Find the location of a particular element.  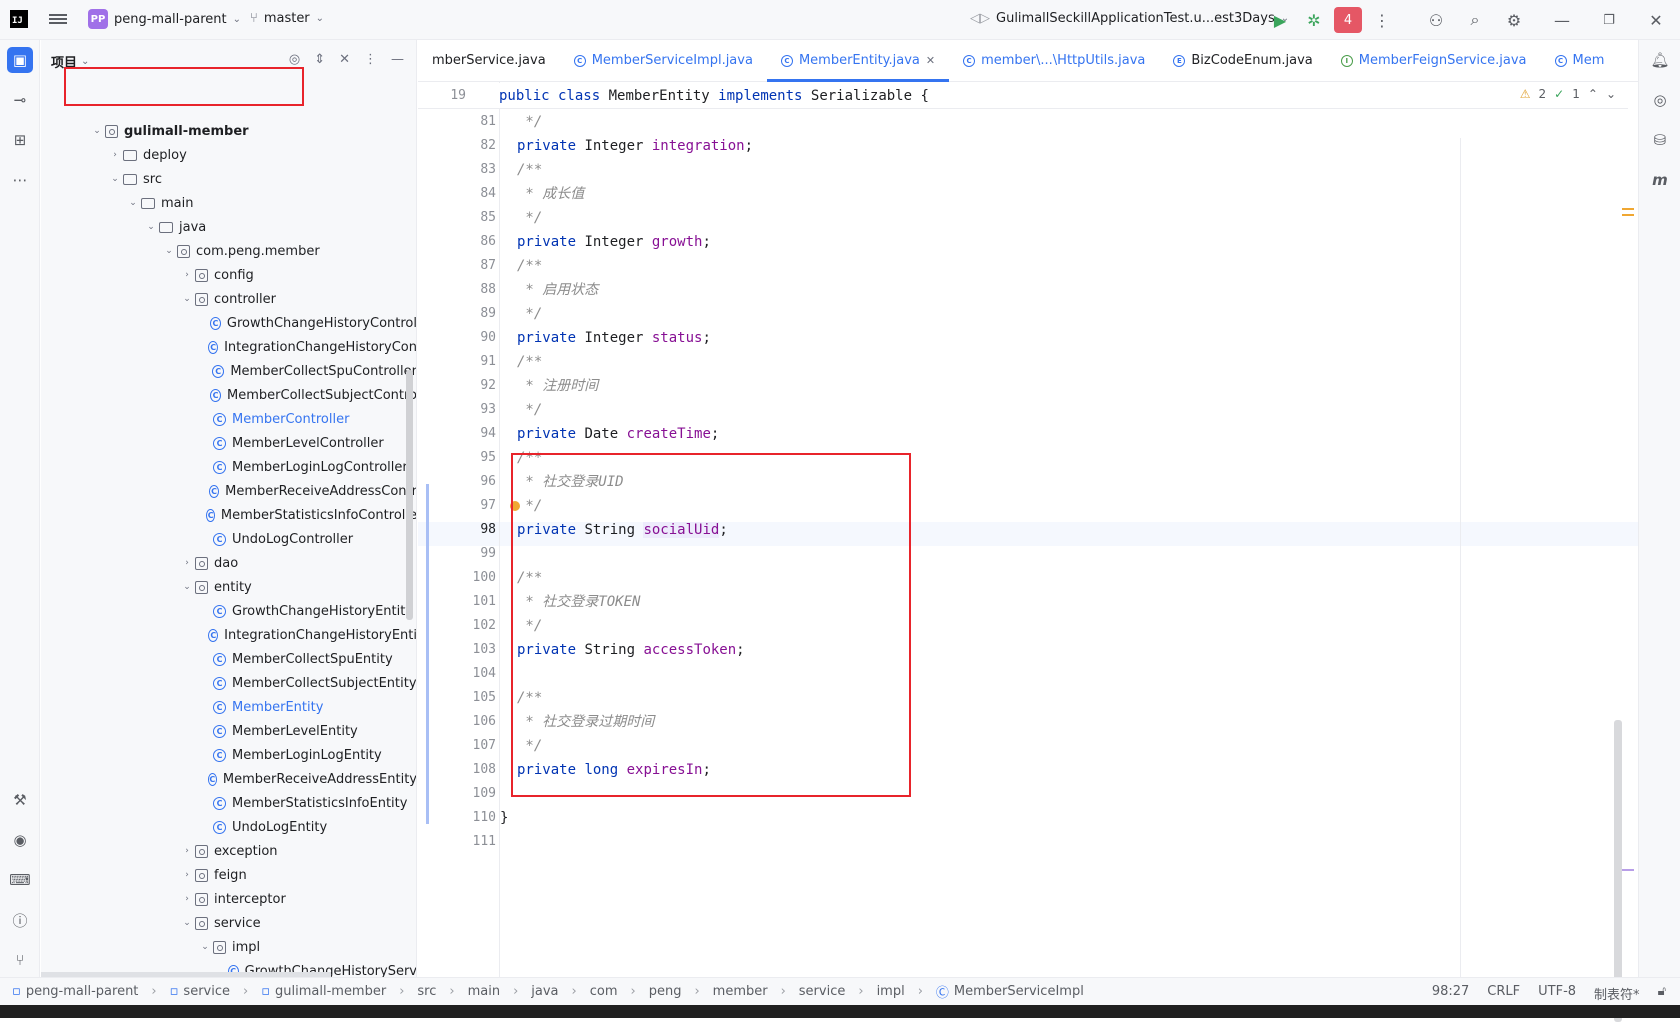

options-icon: ⋮ is located at coordinates (370, 59).